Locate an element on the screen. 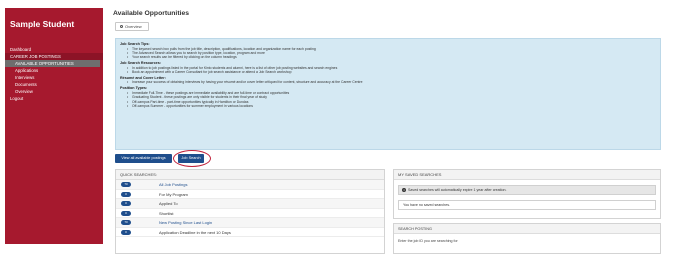  overview-button: Overview is located at coordinates (132, 26).